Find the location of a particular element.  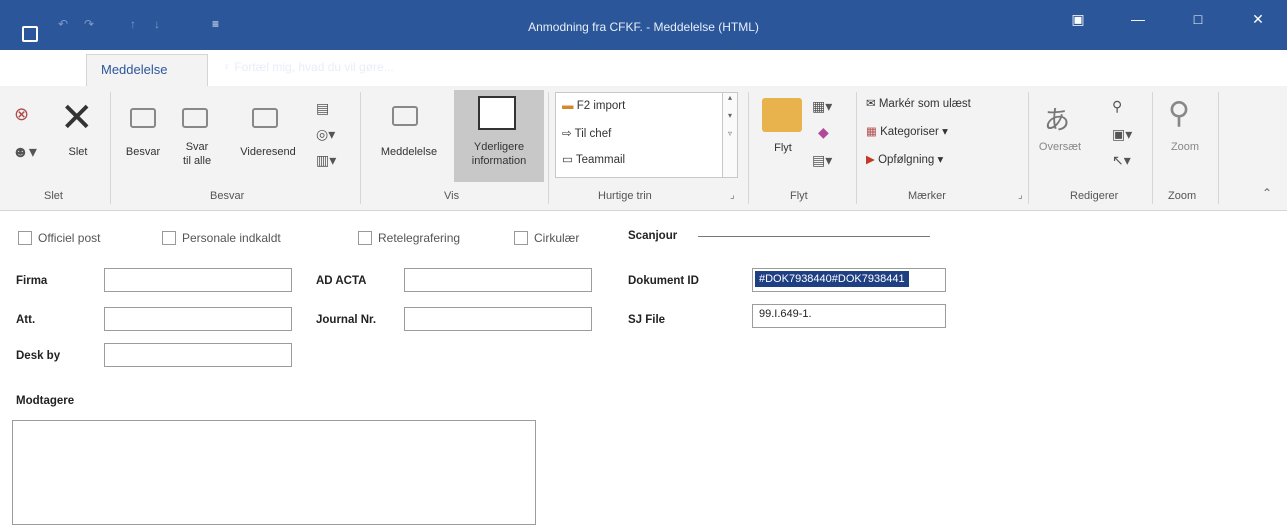

minimize-icon: — is located at coordinates (1138, 19).